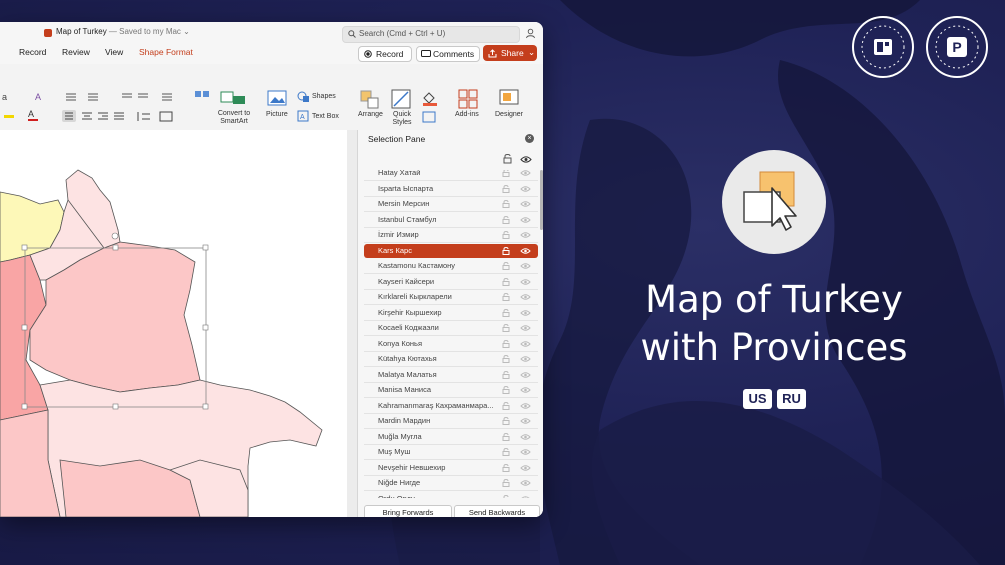  Describe the element at coordinates (451, 297) in the screenshot. I see `selection-item: Kırklareli Кыркларели` at that location.